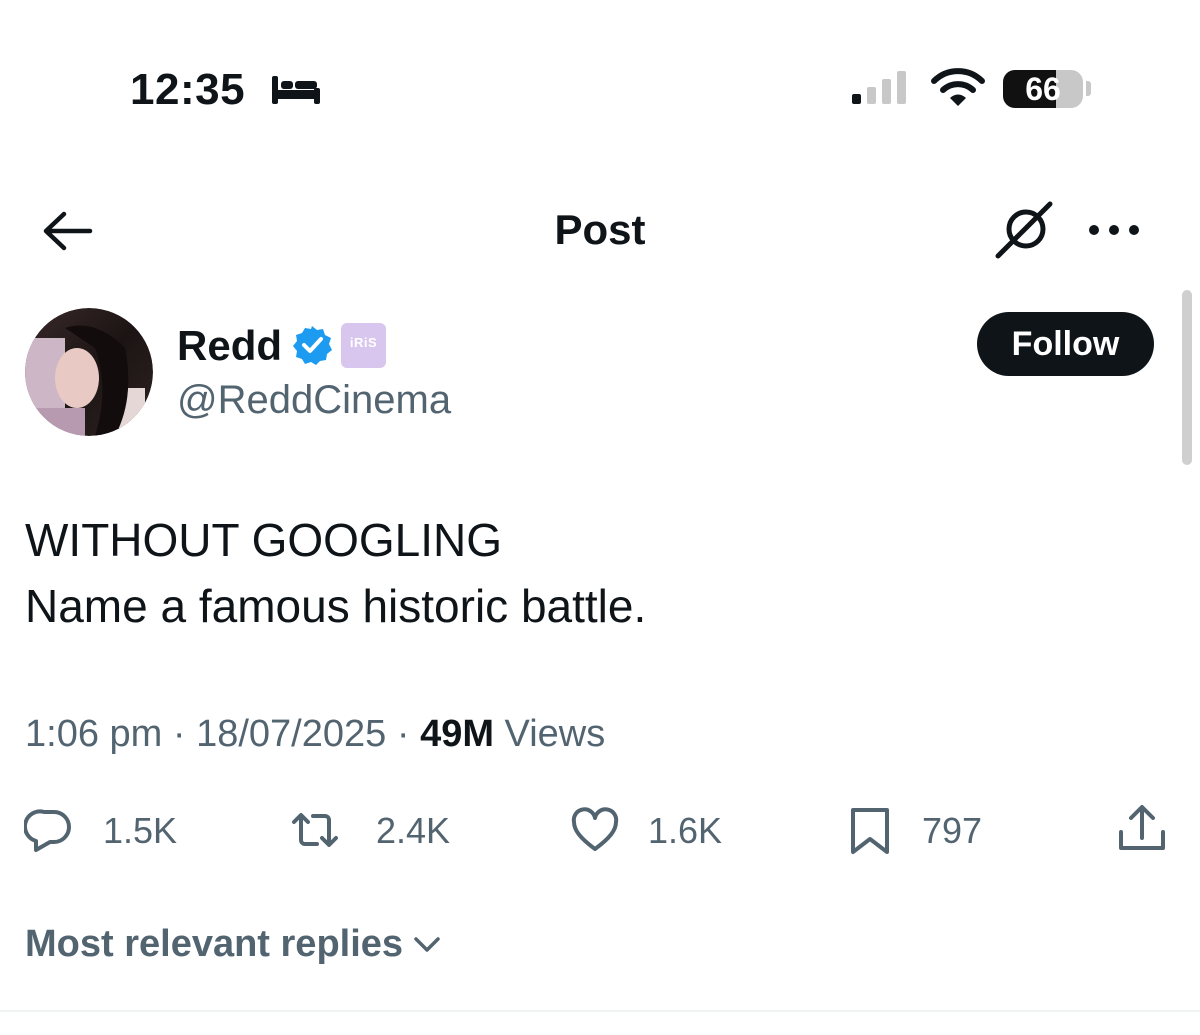 The height and width of the screenshot is (1035, 1200). I want to click on post-text-line: Name a famous historic battle., so click(336, 606).